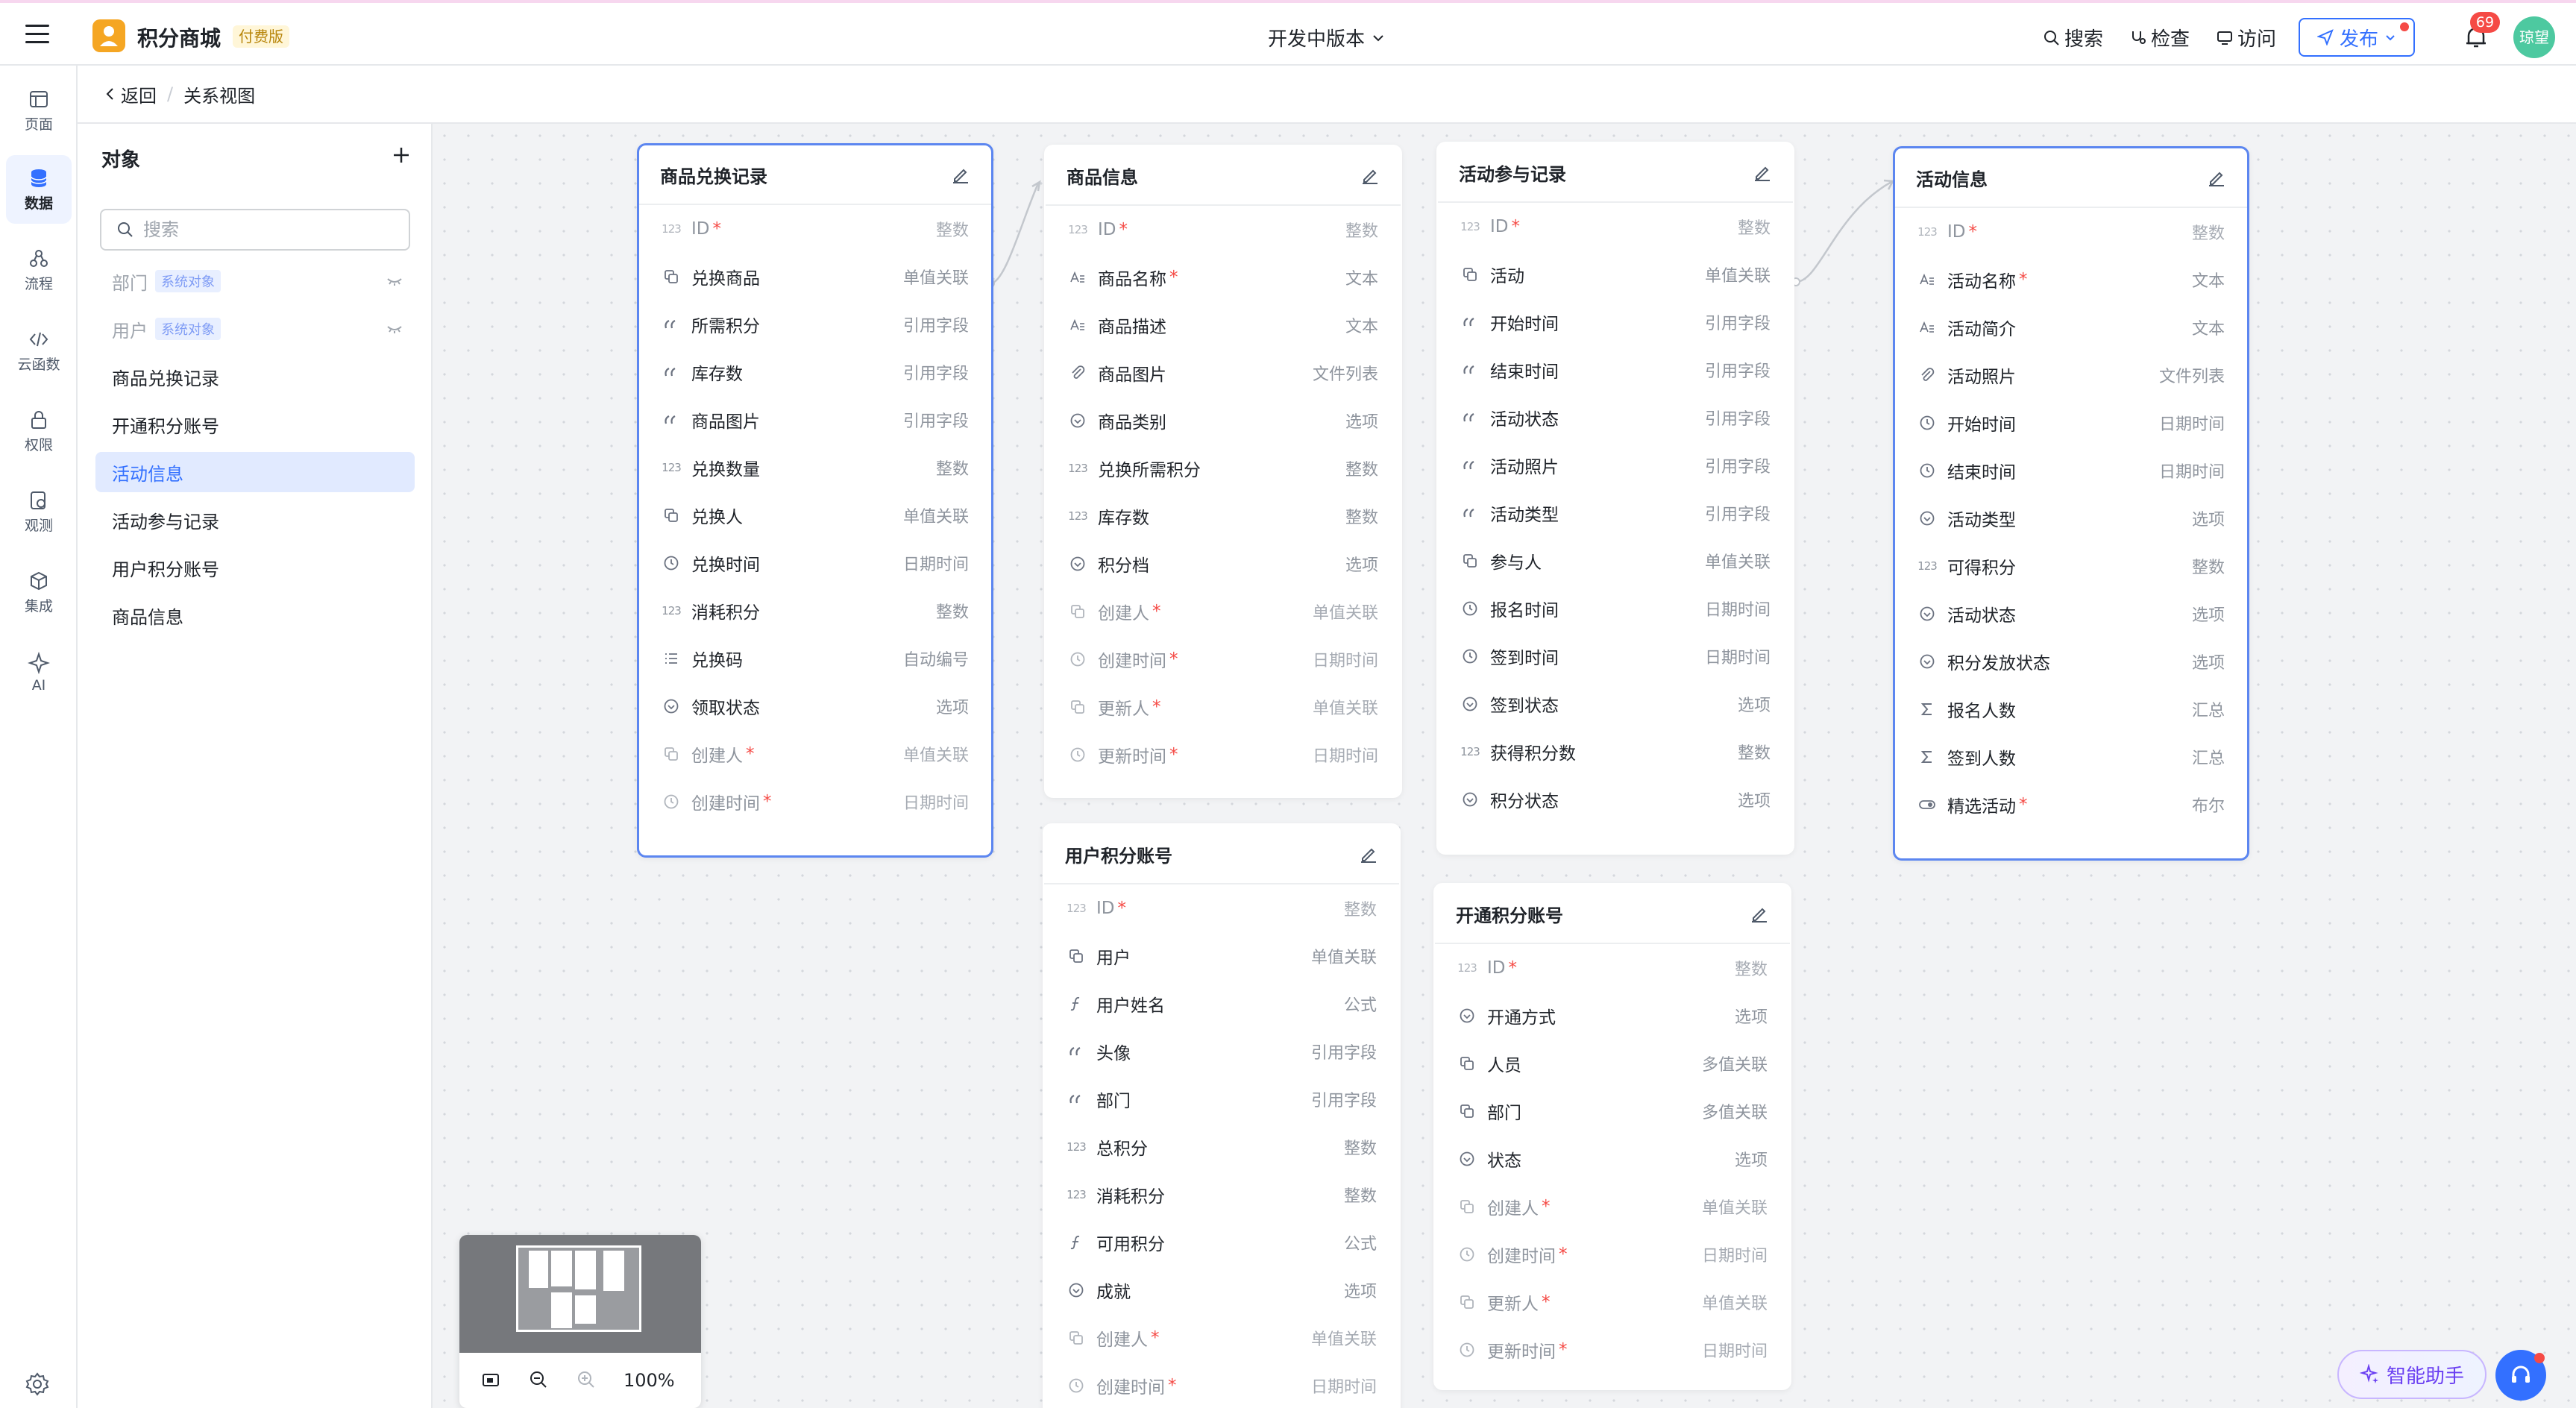 Image resolution: width=2576 pixels, height=1408 pixels. What do you see at coordinates (1615, 465) in the screenshot?
I see `field-row: 活动照片 引用字段` at bounding box center [1615, 465].